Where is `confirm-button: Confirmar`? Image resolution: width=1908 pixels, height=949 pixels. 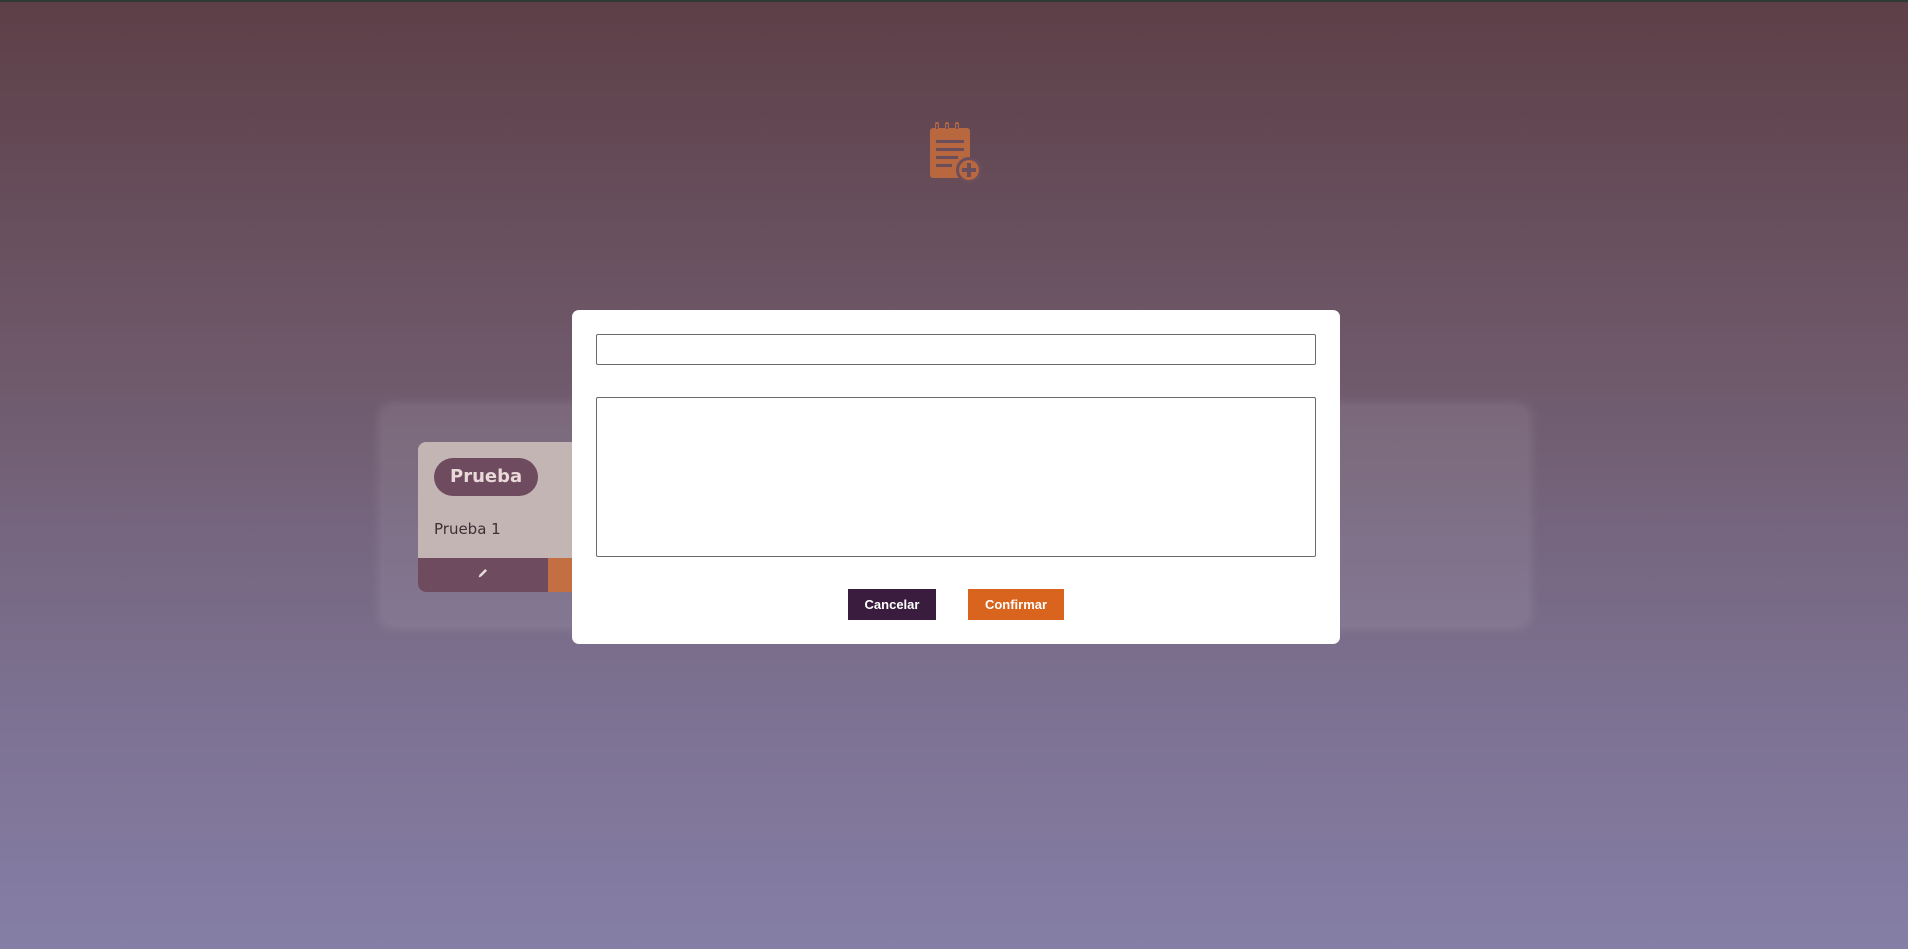 confirm-button: Confirmar is located at coordinates (1016, 604).